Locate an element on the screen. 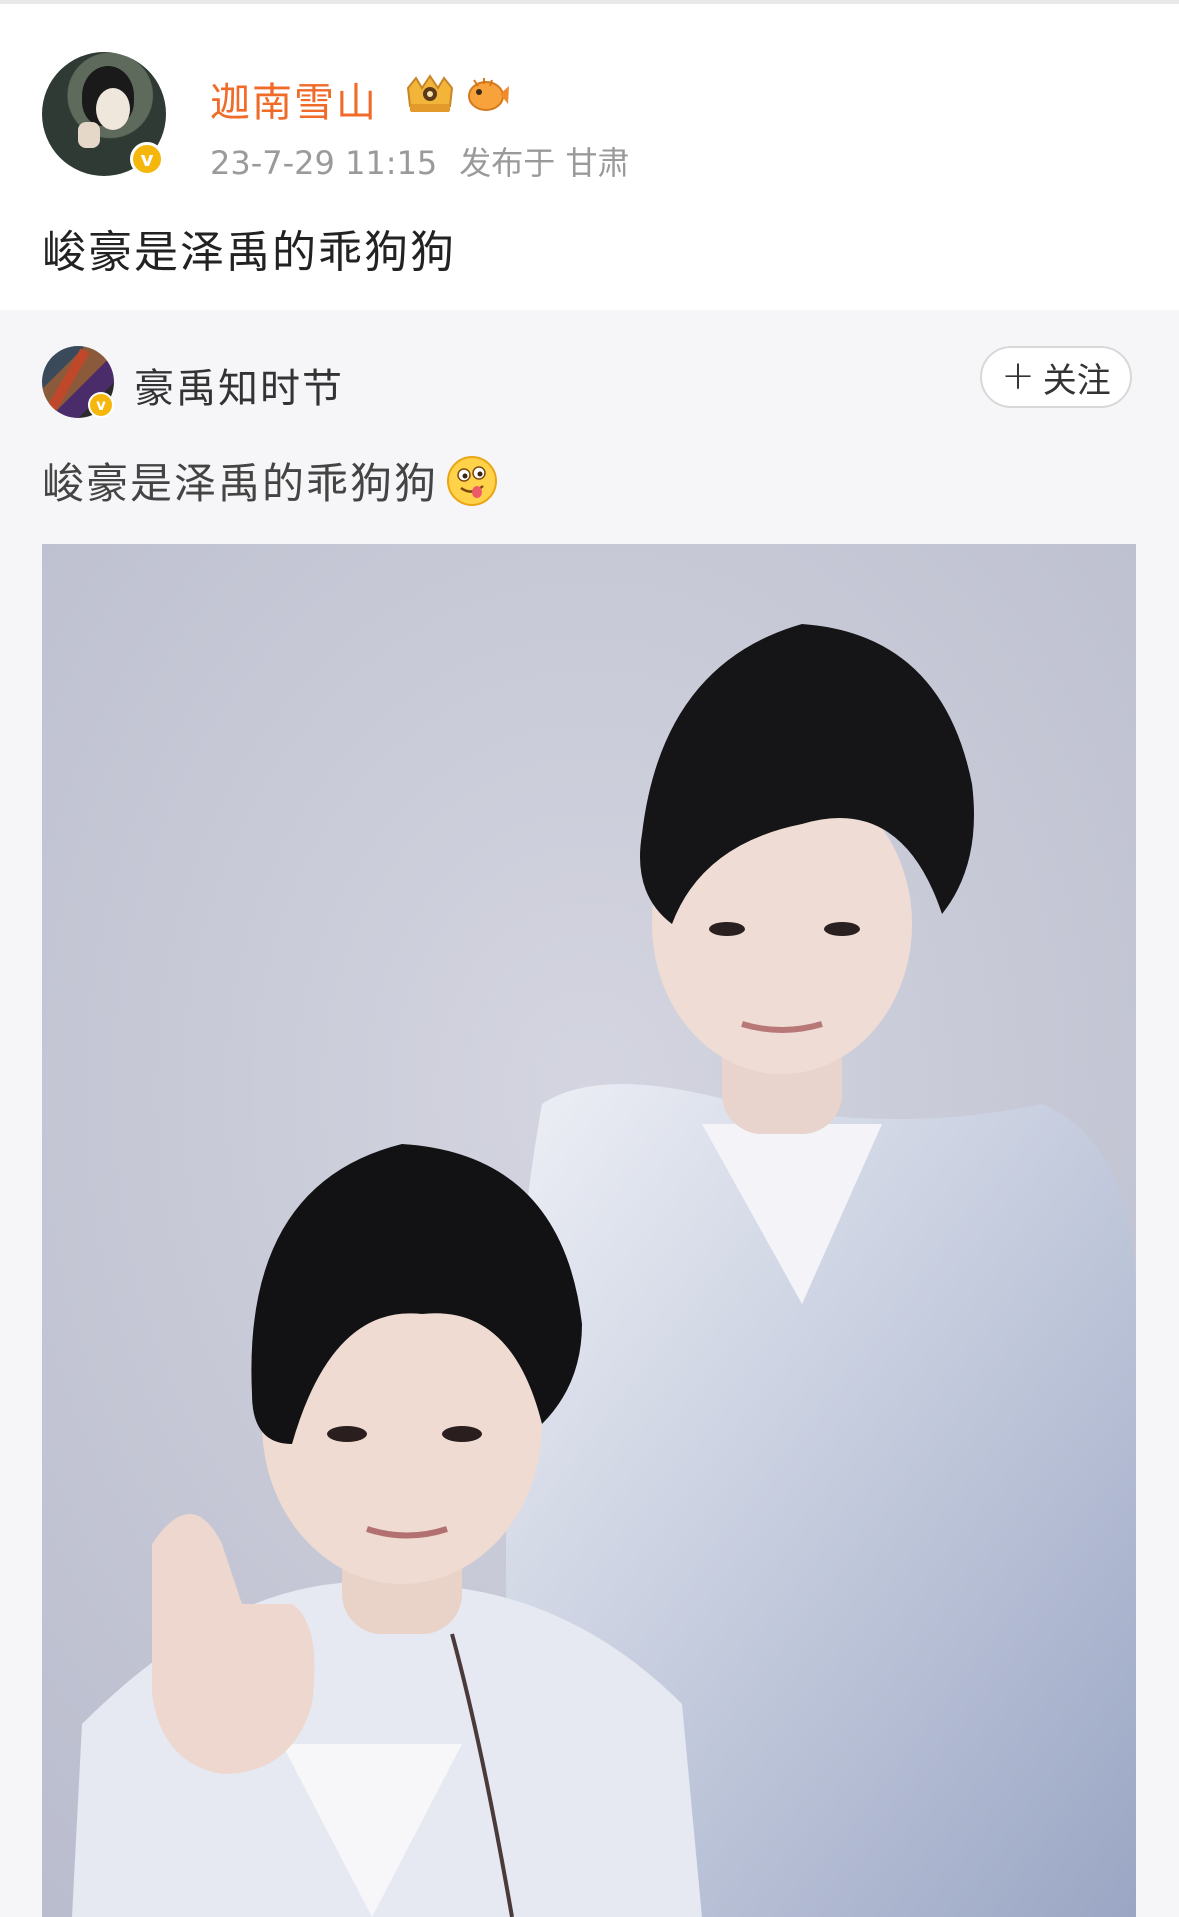  fish-badge-icon is located at coordinates (487, 94).